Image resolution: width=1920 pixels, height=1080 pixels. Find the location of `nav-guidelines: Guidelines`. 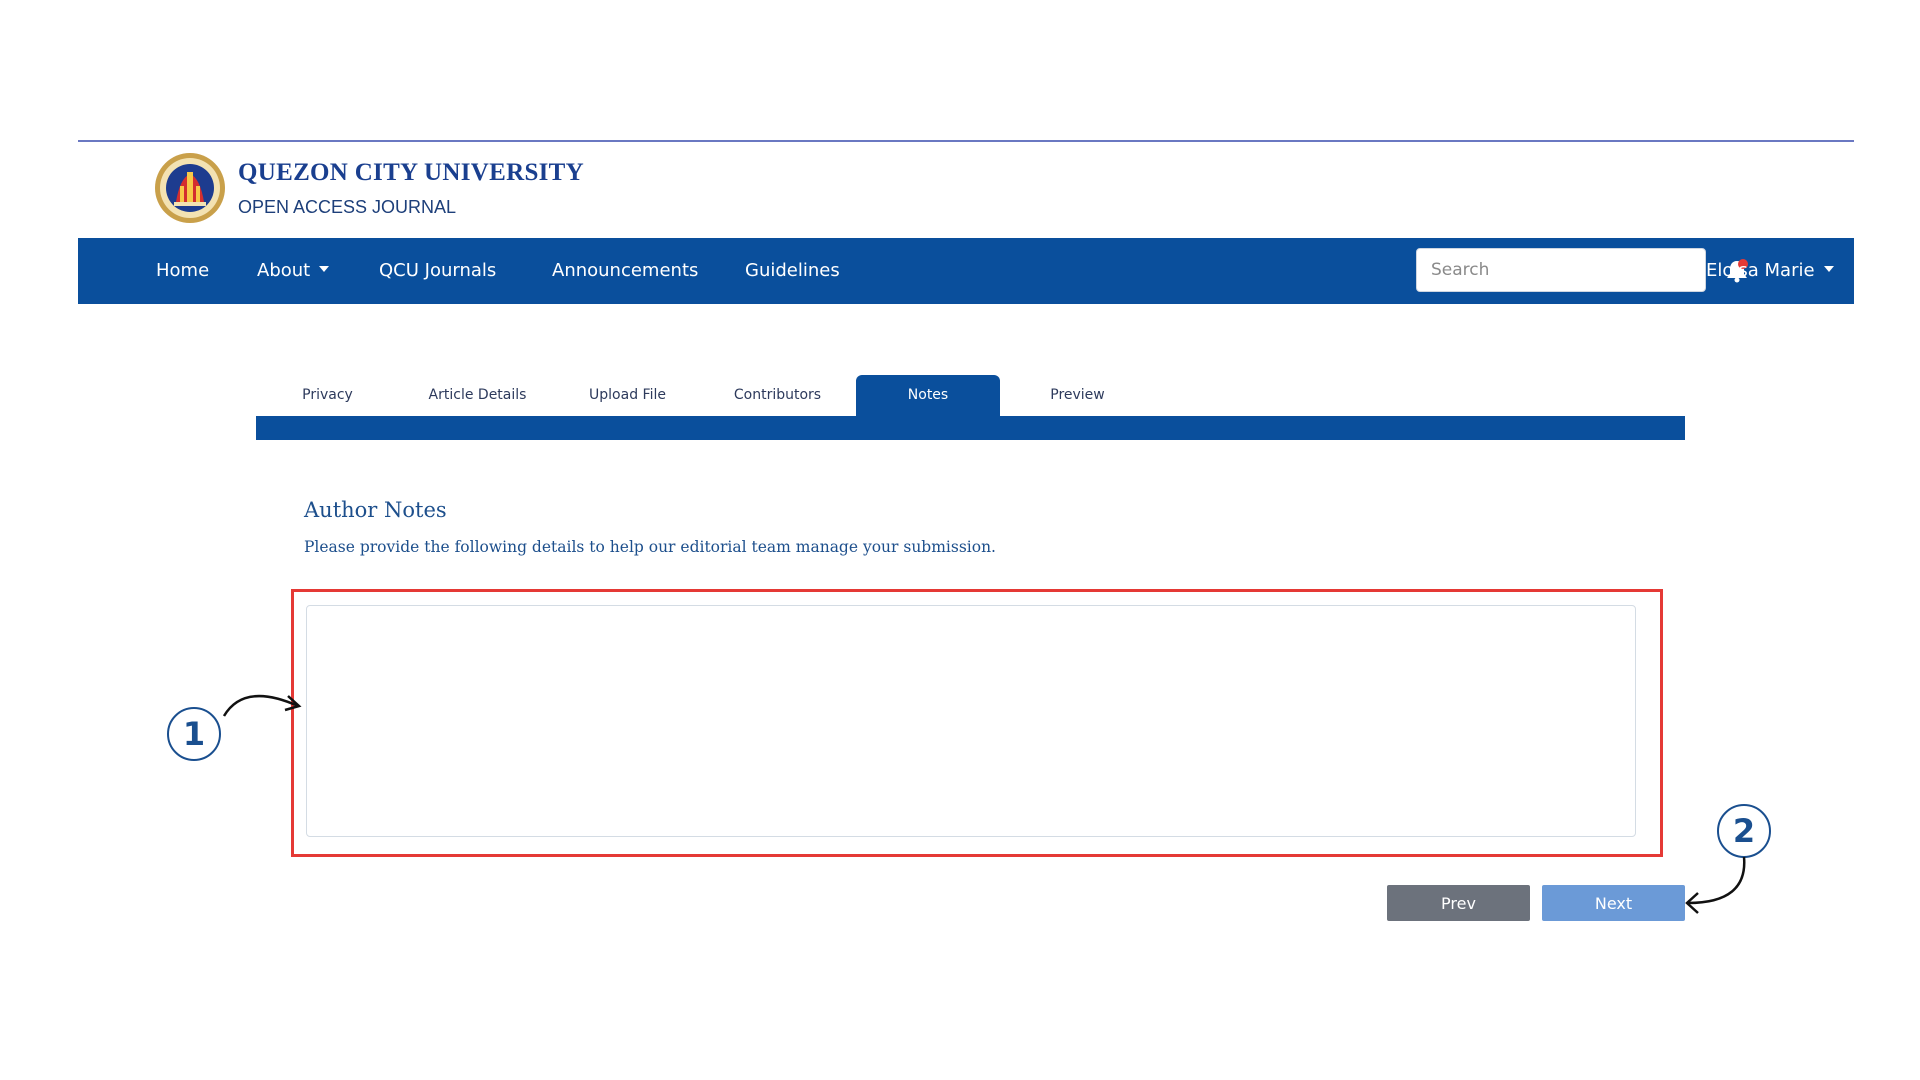

nav-guidelines: Guidelines is located at coordinates (792, 271).